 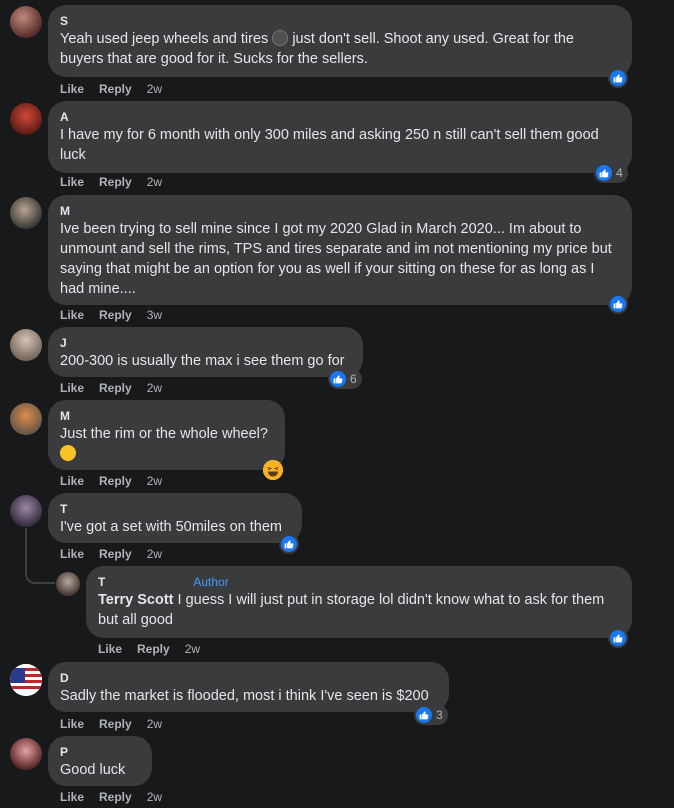 What do you see at coordinates (619, 173) in the screenshot?
I see `reaction-count: 4` at bounding box center [619, 173].